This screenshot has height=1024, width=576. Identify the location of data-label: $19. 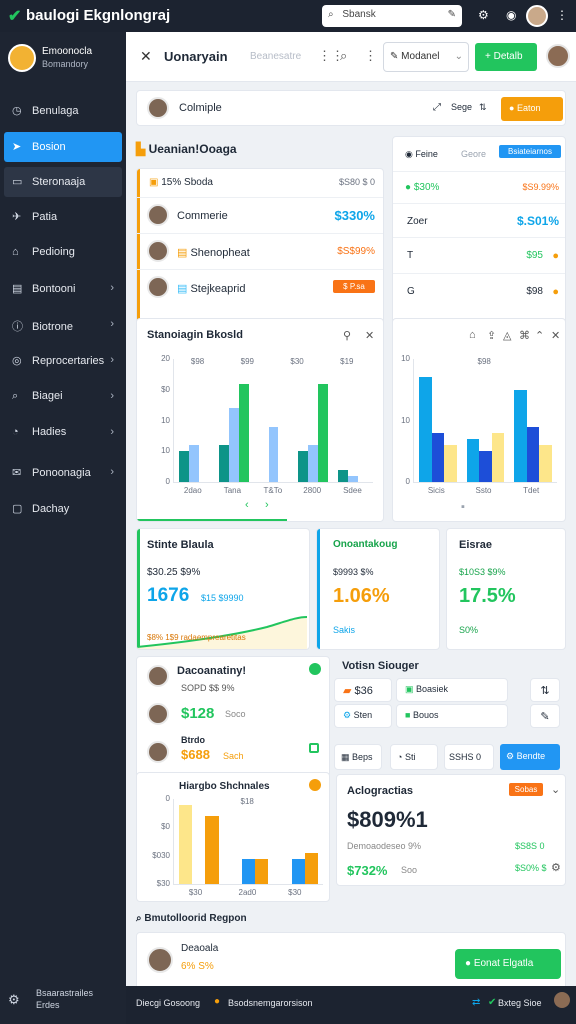
(347, 361).